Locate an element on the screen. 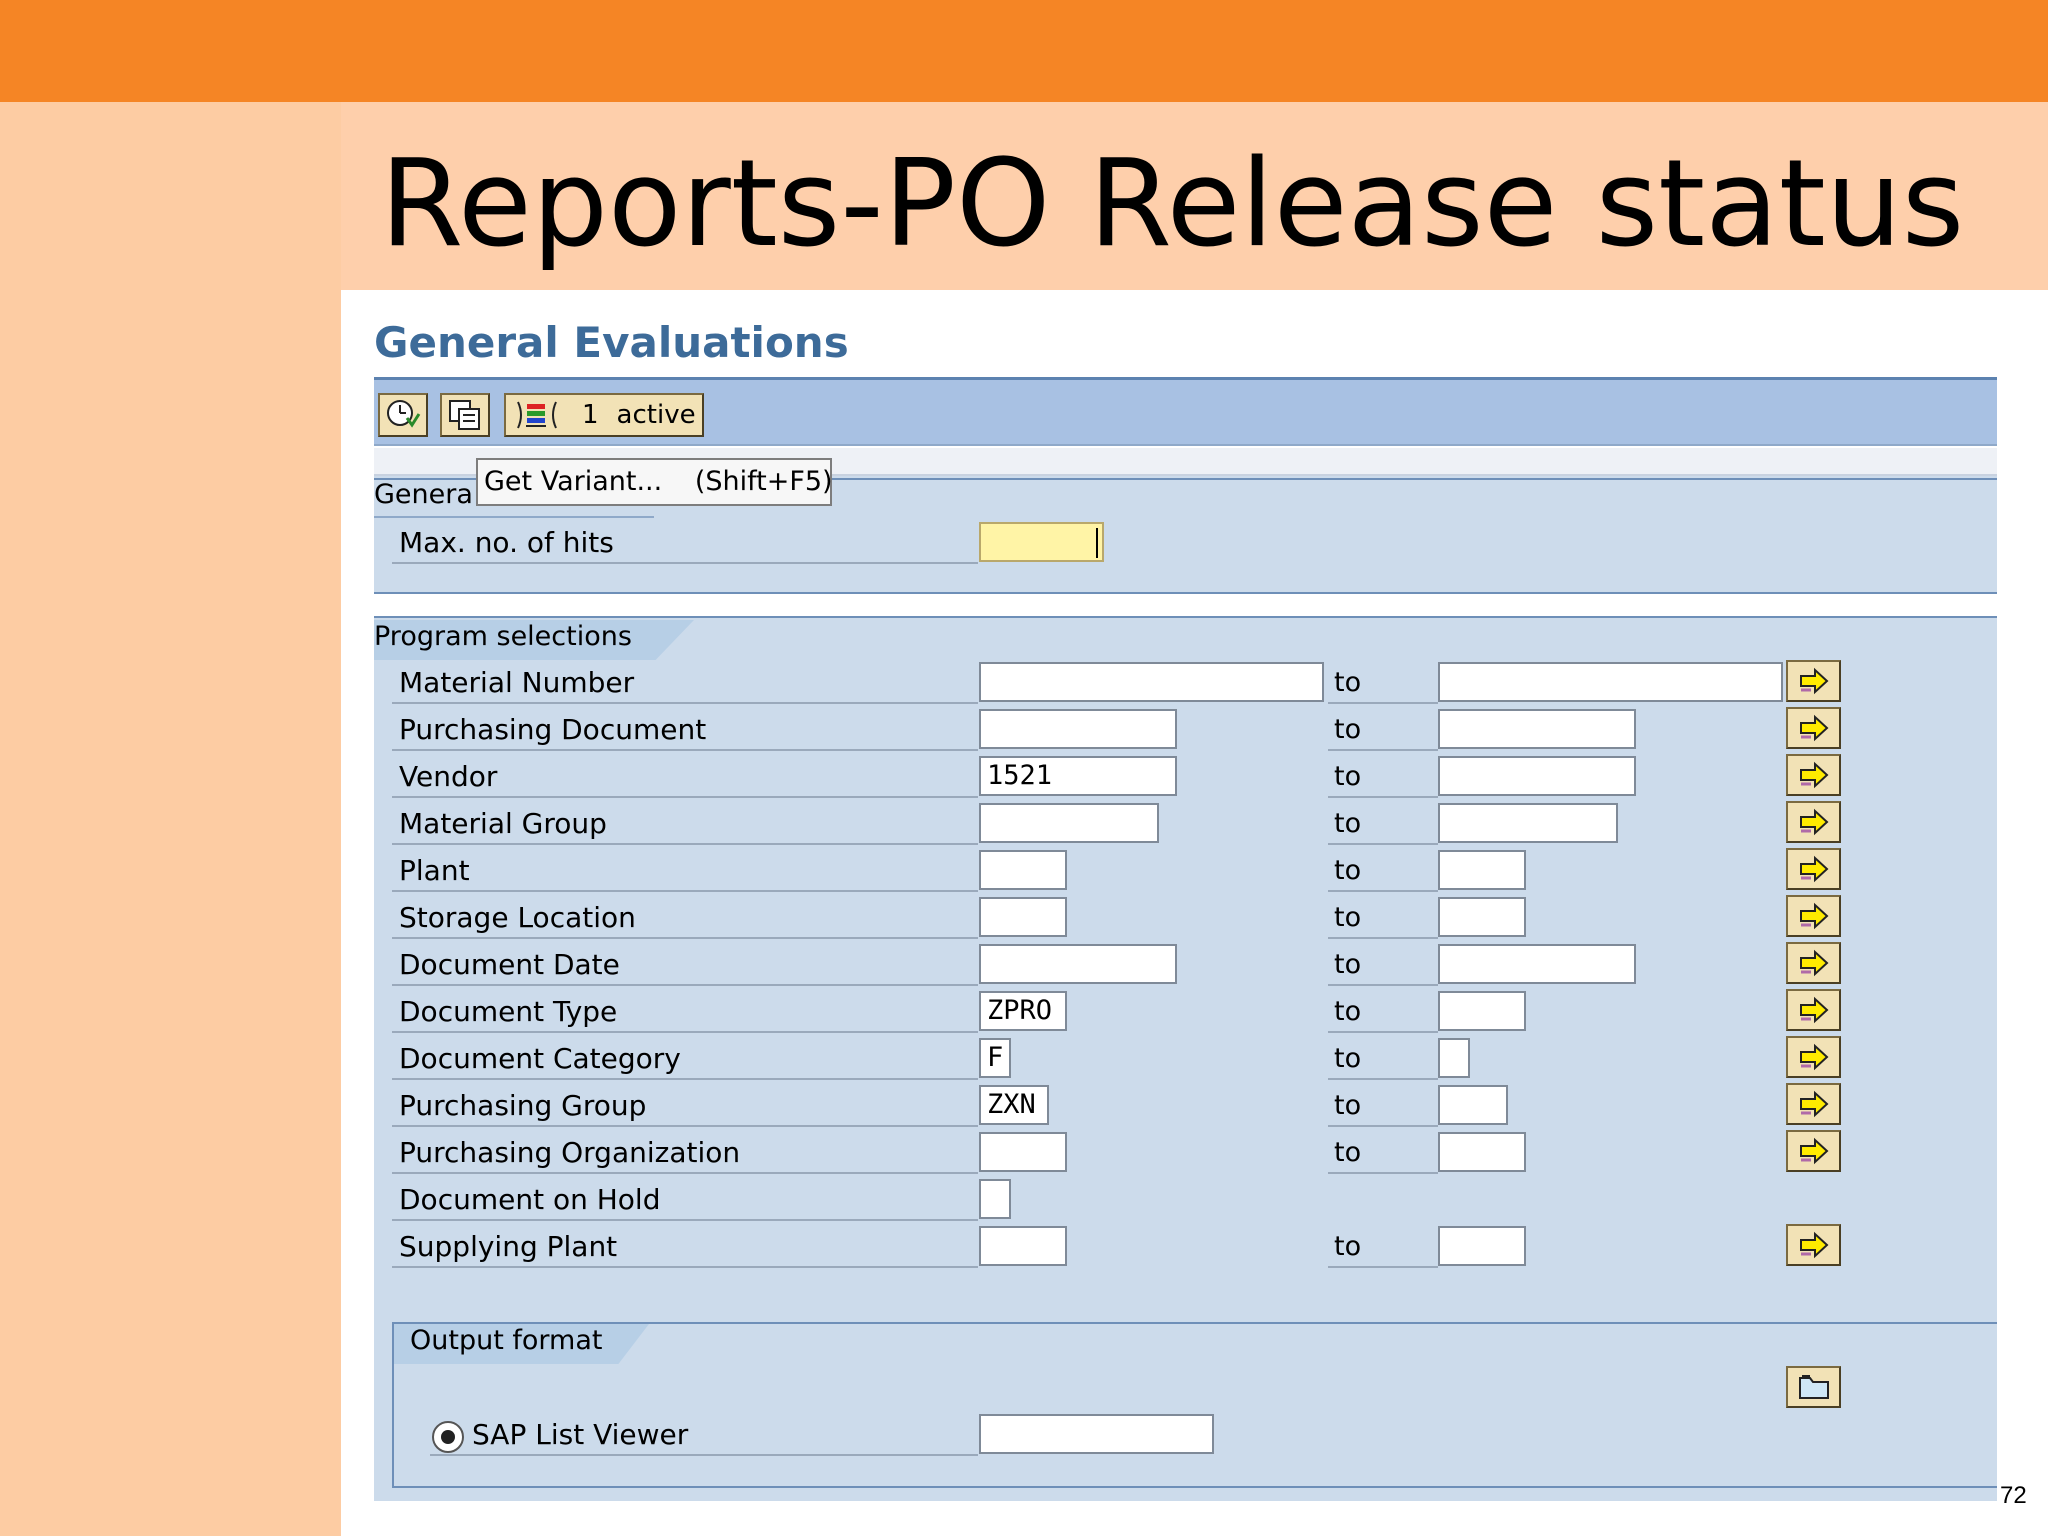 Image resolution: width=2048 pixels, height=1536 pixels. sap-list-viewer-rule is located at coordinates (704, 1455).